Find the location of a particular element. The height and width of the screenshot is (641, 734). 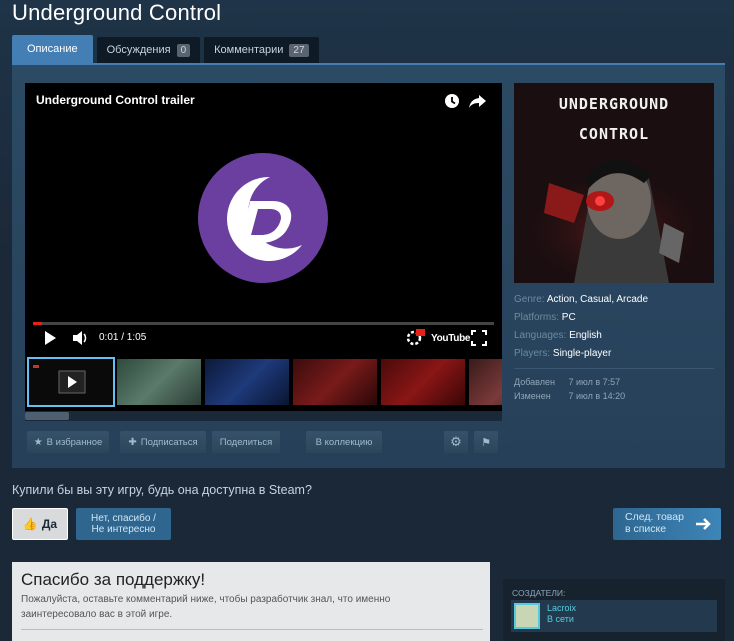

share-label: Поделиться is located at coordinates (246, 442).